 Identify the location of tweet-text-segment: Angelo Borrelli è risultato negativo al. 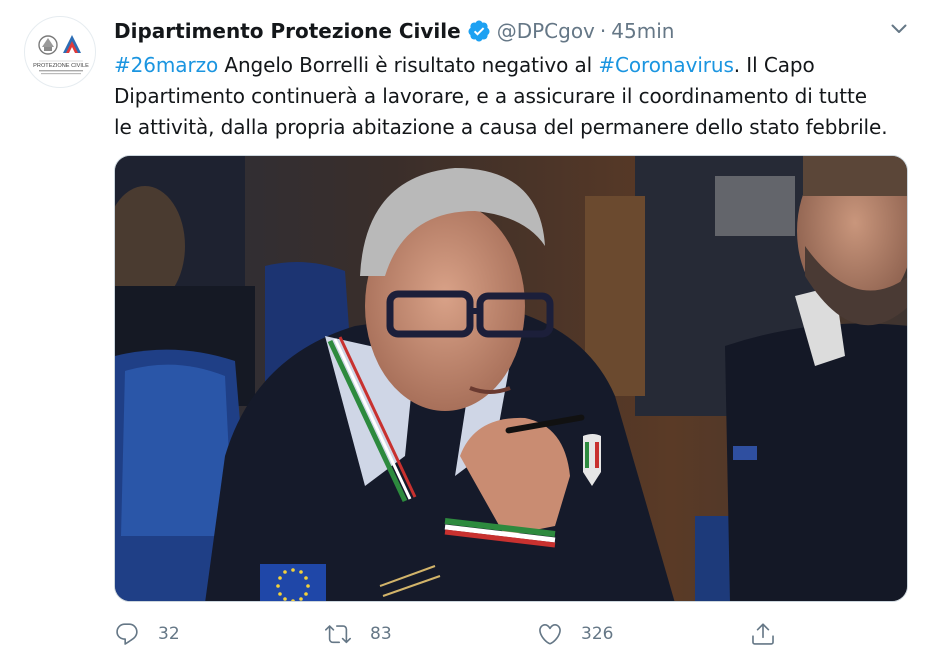
(408, 65).